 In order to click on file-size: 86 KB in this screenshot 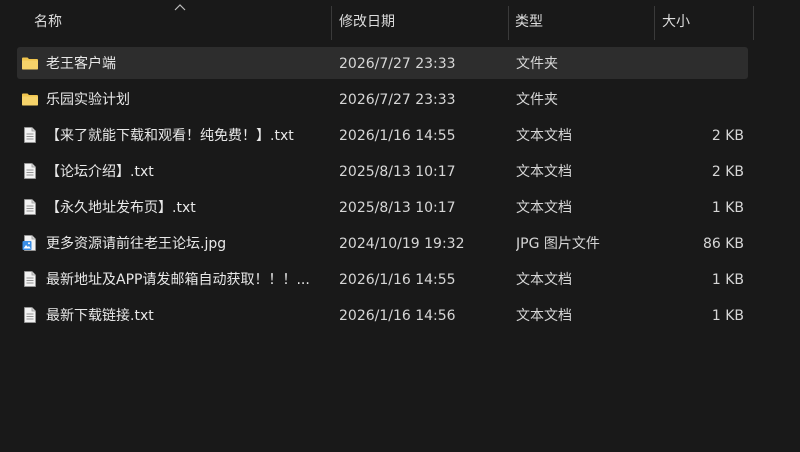, I will do `click(723, 244)`.